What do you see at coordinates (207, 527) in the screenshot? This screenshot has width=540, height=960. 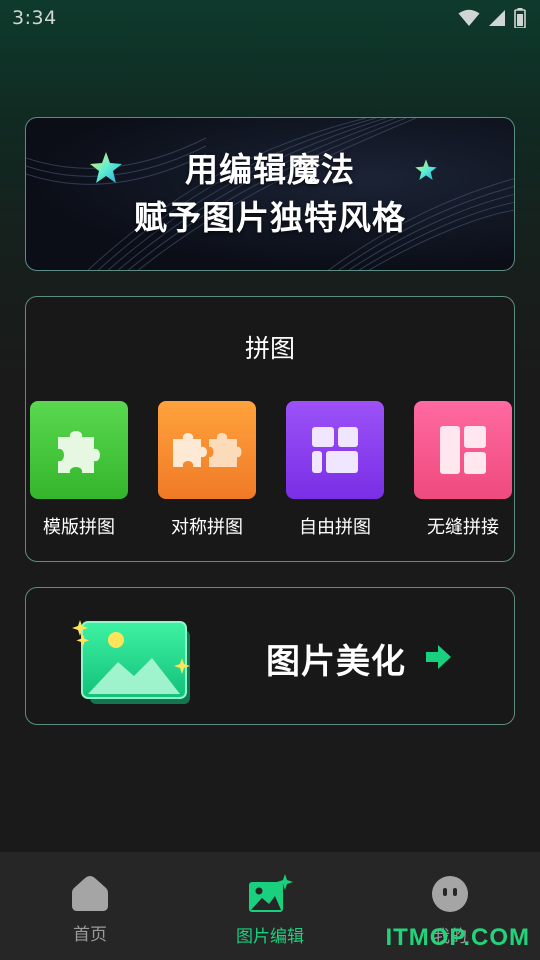 I see `symmetric-collage-label: 对称拼图` at bounding box center [207, 527].